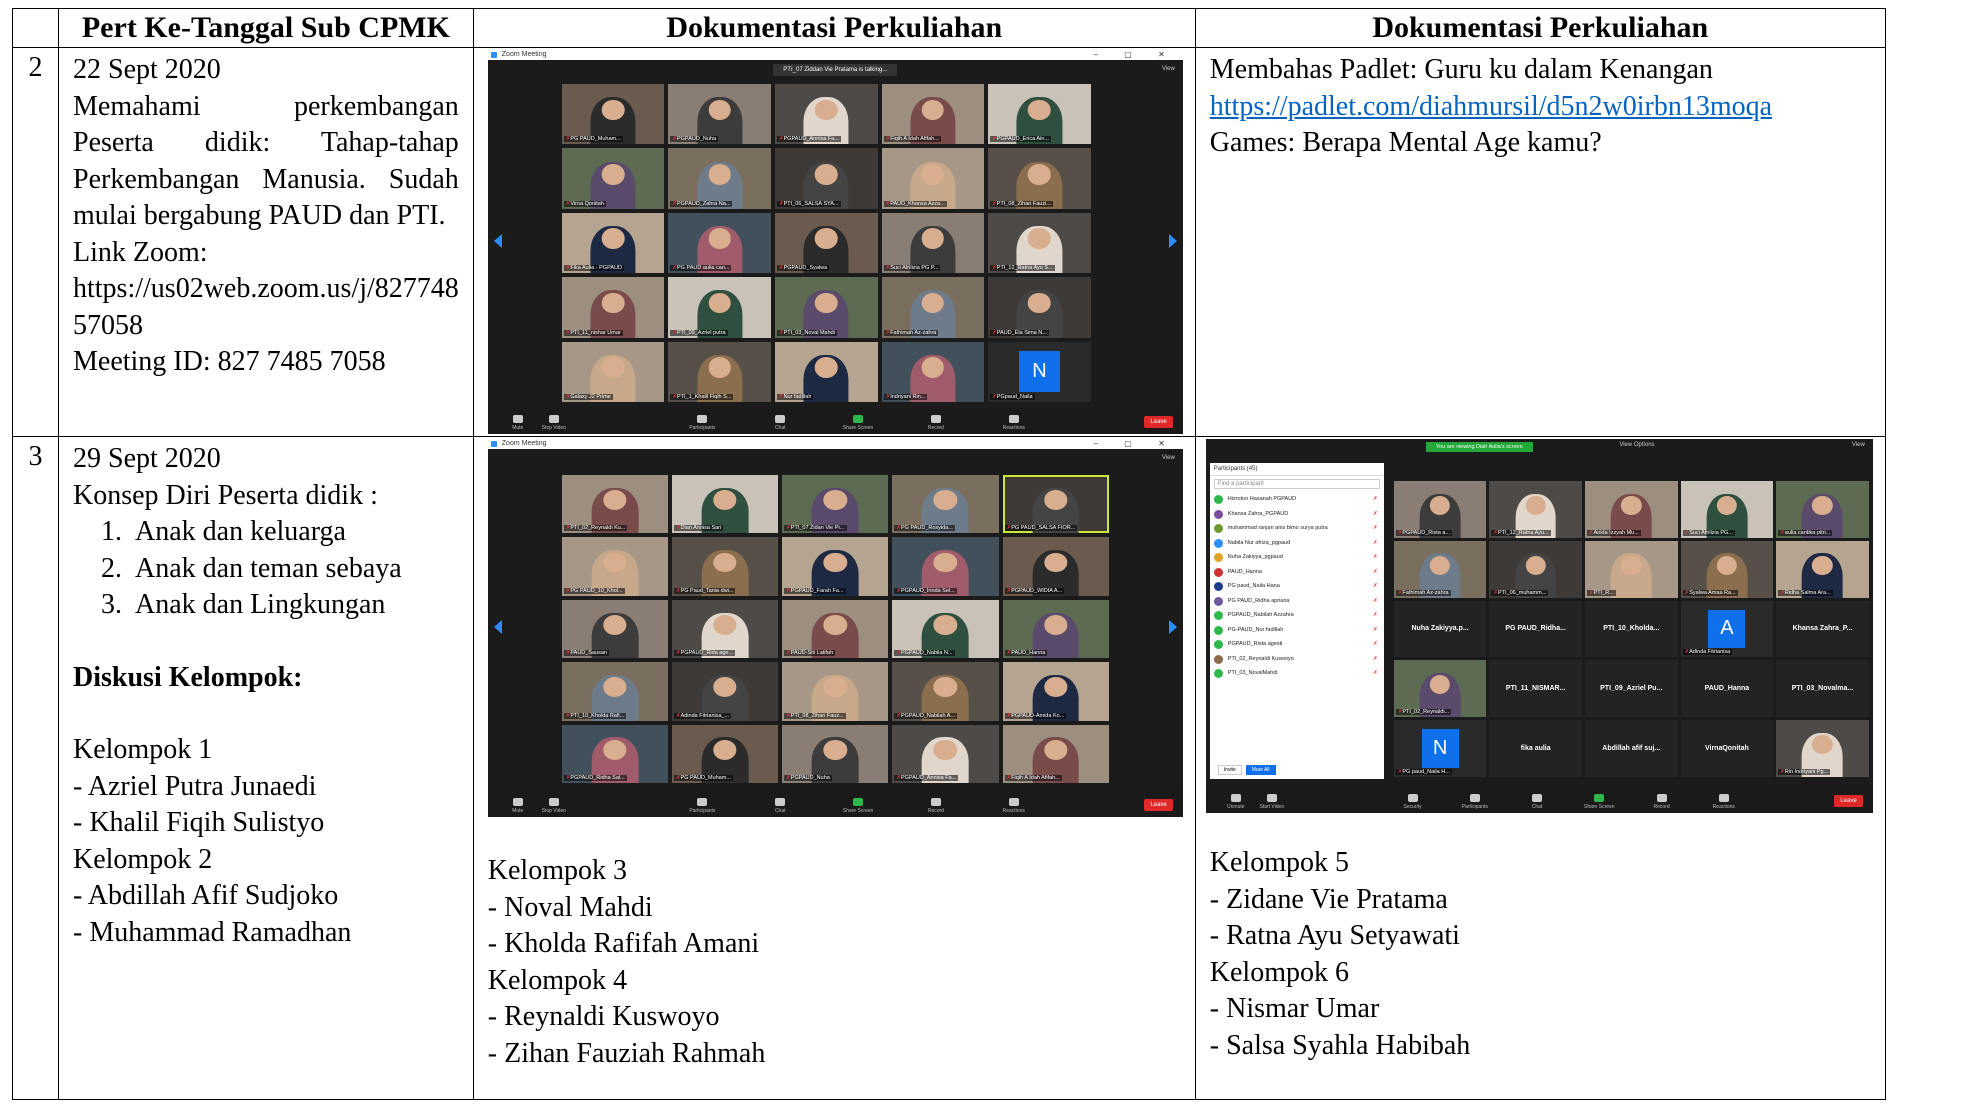  What do you see at coordinates (1297, 659) in the screenshot?
I see `participant-list-item: PTI_02_Reynaldi Kuswoyo ✗` at bounding box center [1297, 659].